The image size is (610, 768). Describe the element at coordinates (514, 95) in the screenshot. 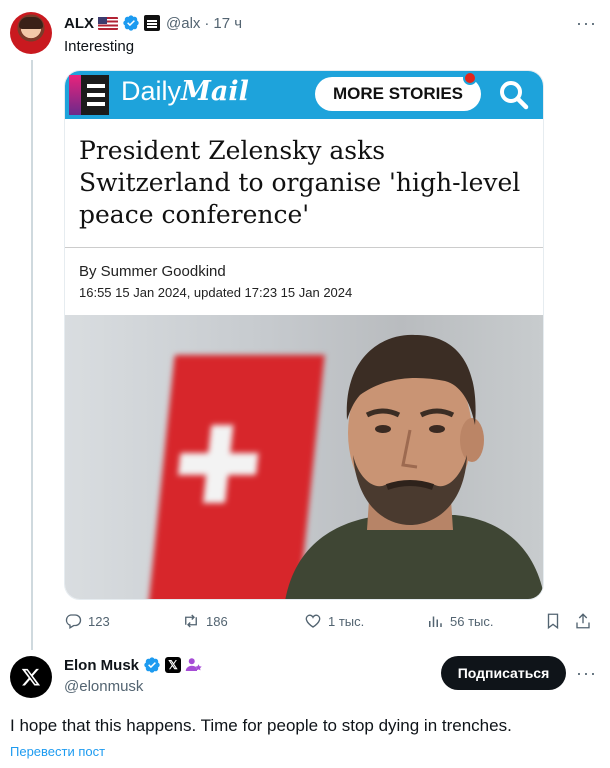

I see `search-icon` at that location.